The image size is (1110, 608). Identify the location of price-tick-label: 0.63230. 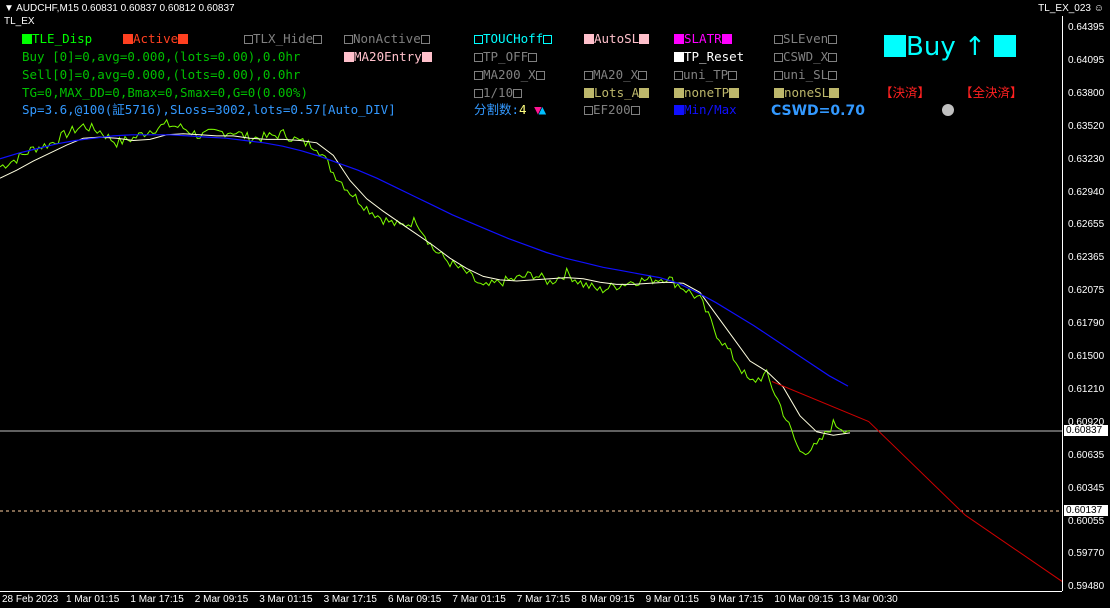
(1086, 159).